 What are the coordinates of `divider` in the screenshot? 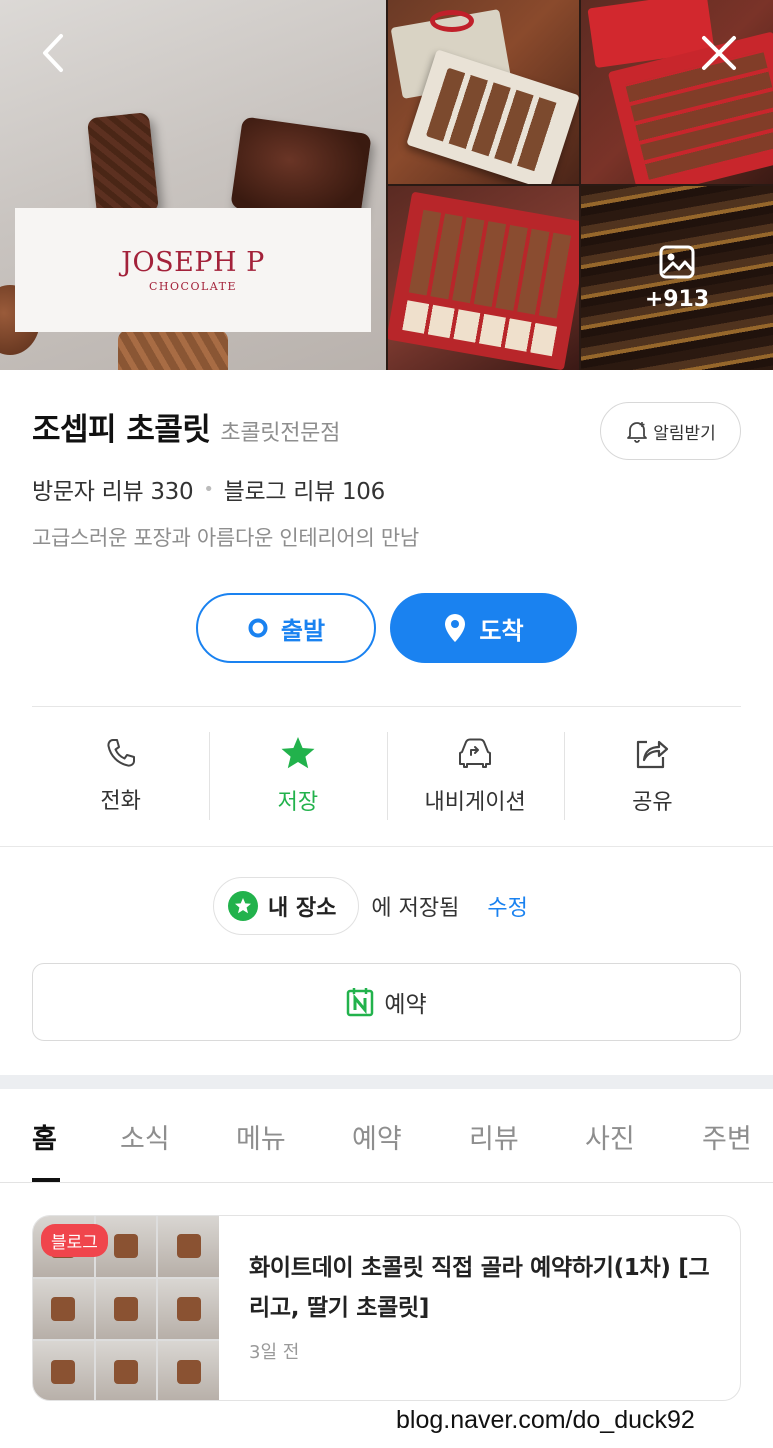 It's located at (386, 706).